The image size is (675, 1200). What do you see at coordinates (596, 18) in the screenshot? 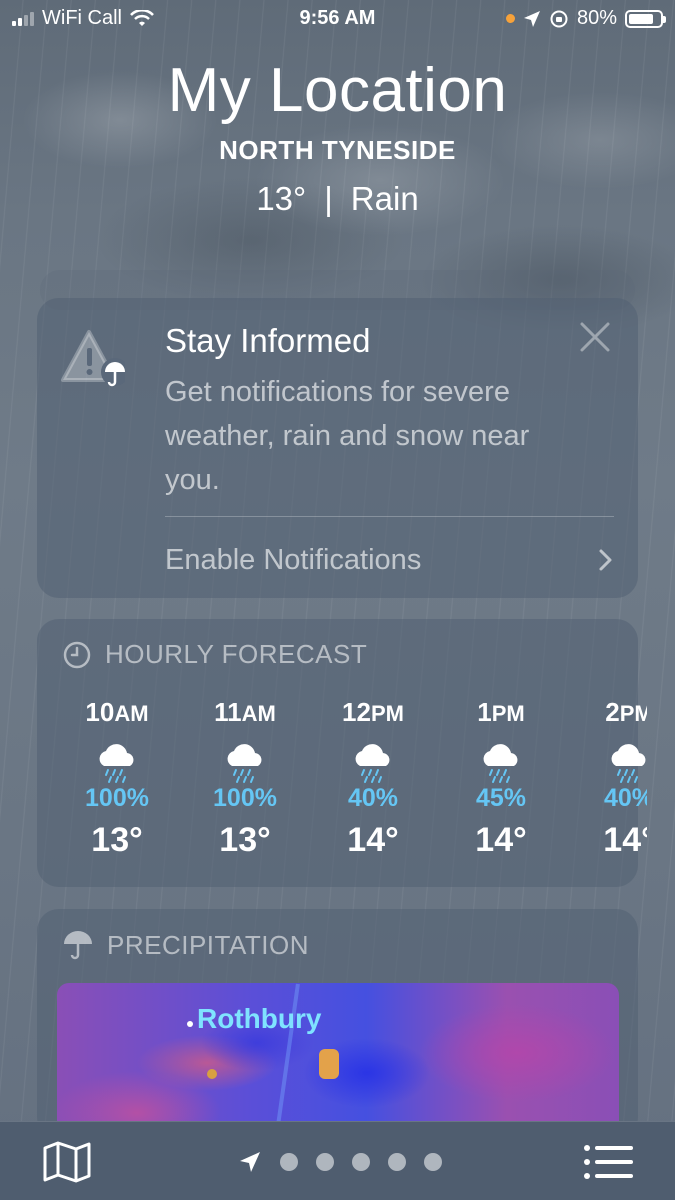
I see `battery-percent: 80%` at bounding box center [596, 18].